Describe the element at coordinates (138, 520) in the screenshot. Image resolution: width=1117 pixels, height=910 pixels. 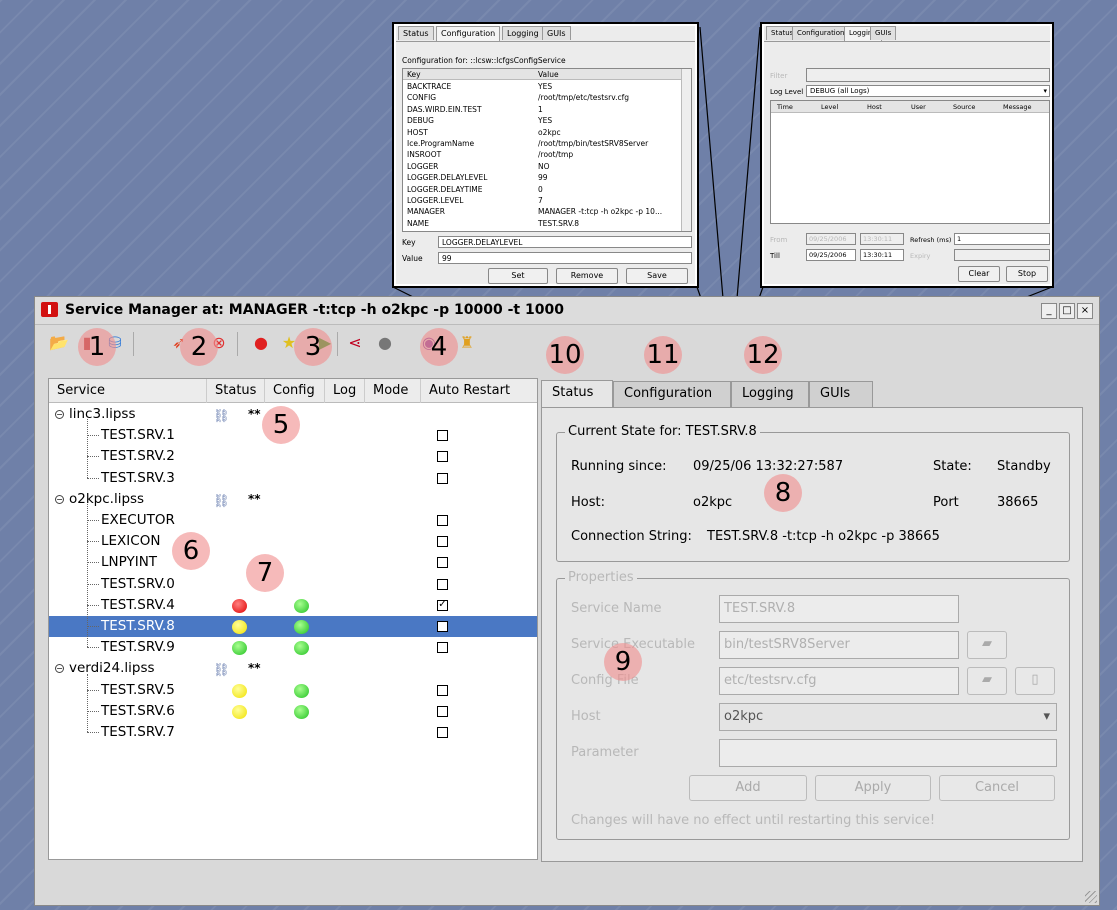
I see `service-name: EXECUTOR` at that location.